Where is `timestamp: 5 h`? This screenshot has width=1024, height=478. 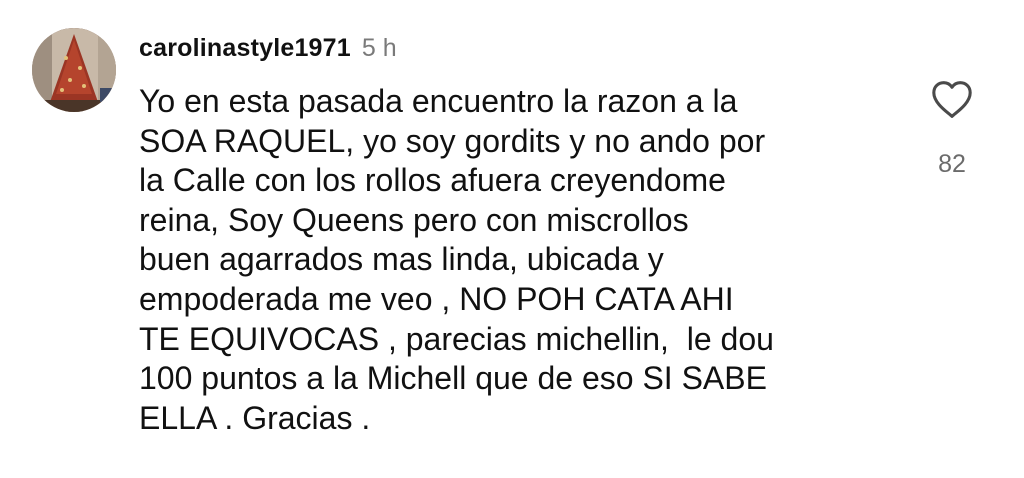 timestamp: 5 h is located at coordinates (379, 48).